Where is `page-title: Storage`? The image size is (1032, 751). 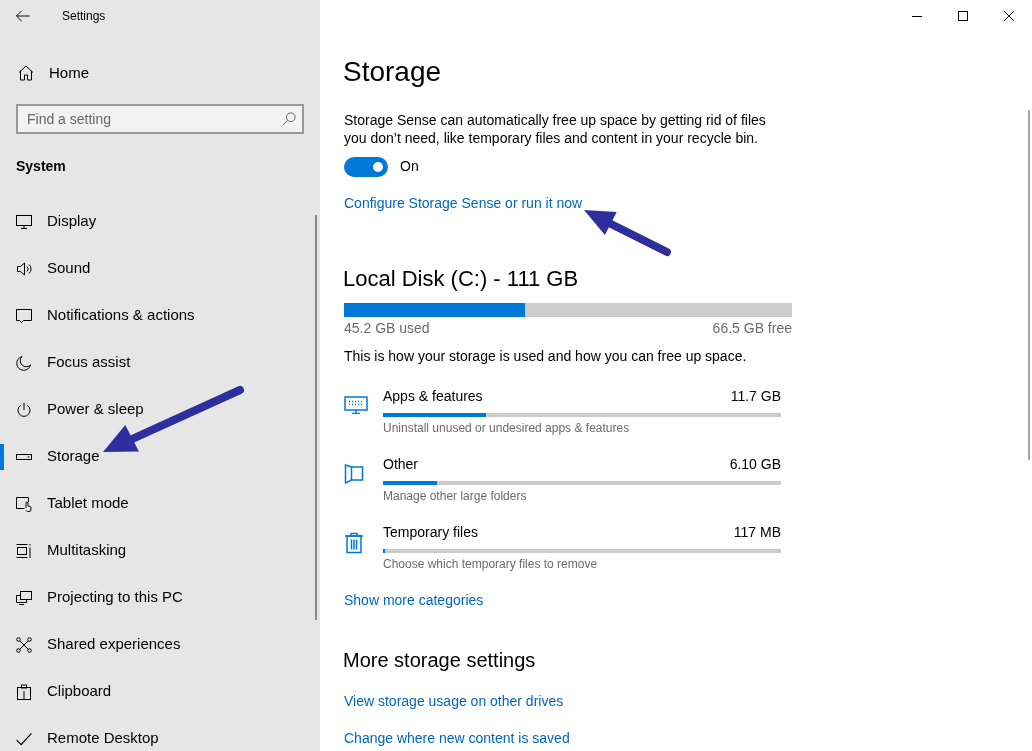
page-title: Storage is located at coordinates (392, 72).